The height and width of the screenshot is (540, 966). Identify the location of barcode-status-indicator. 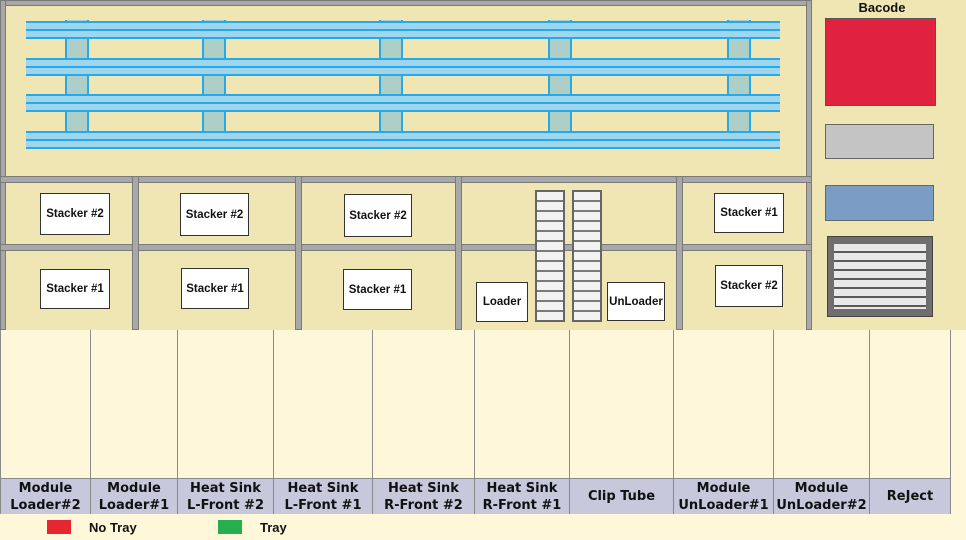
(880, 62).